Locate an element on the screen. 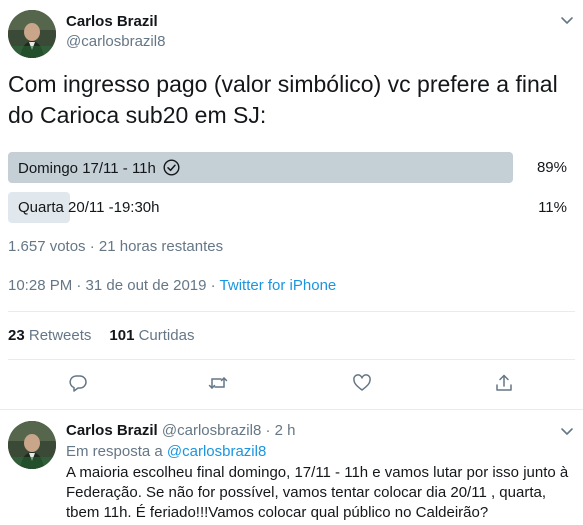 The image size is (583, 525). author-handle: @carlosbrazil8 is located at coordinates (115, 41).